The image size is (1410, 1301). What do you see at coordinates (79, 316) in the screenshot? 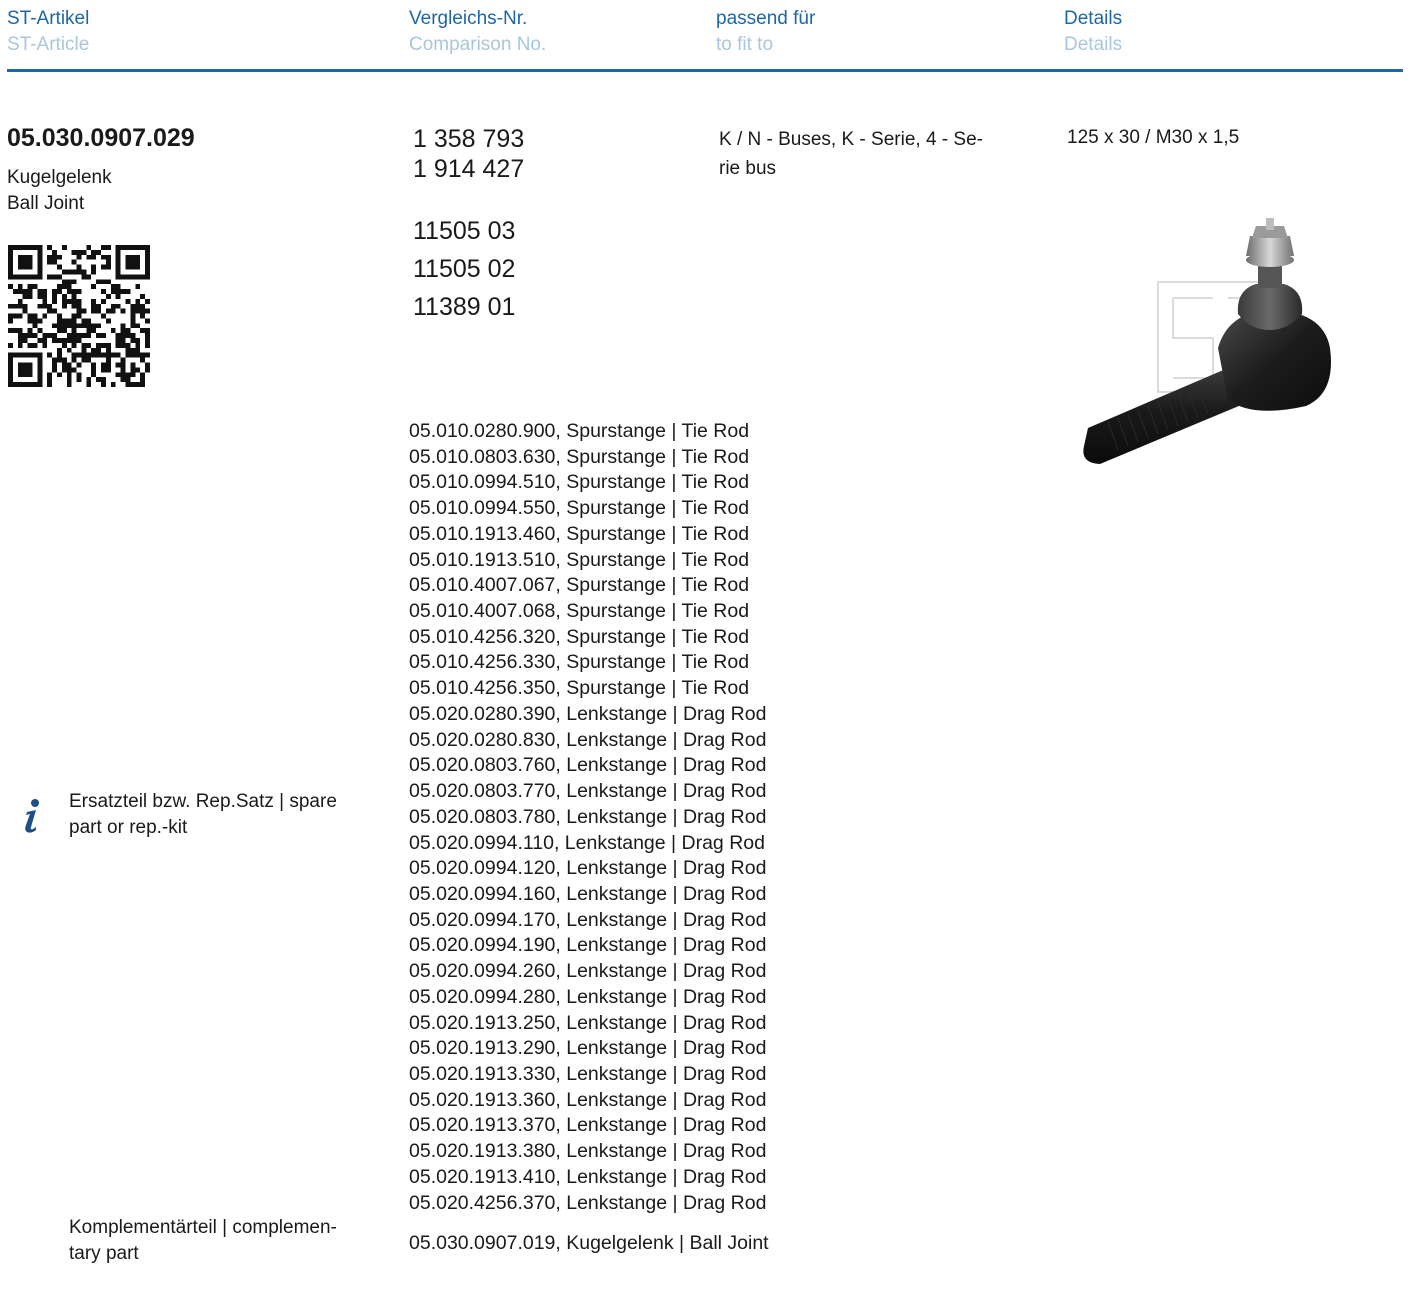
I see `qr-code` at bounding box center [79, 316].